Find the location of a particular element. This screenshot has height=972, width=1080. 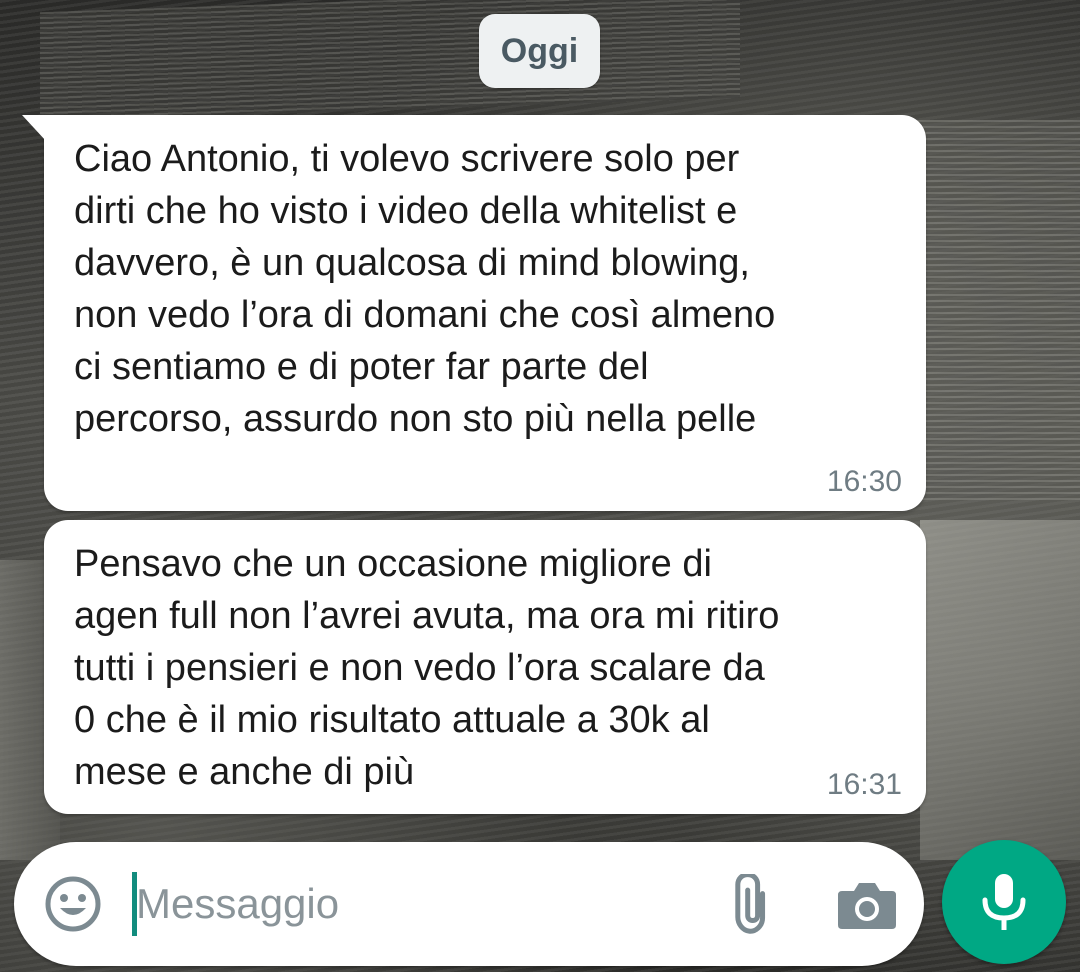

voice-record-button is located at coordinates (1004, 902).